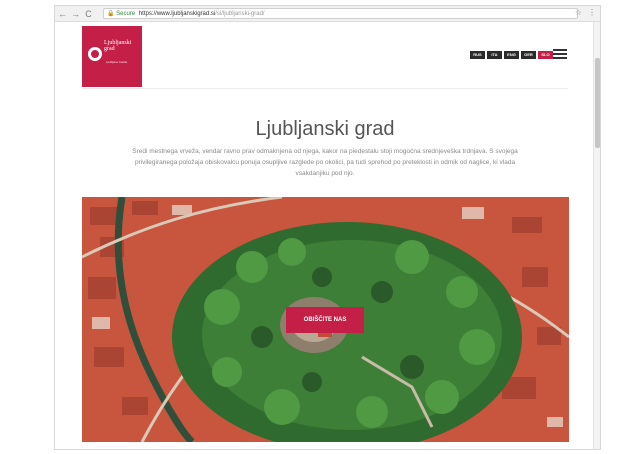  Describe the element at coordinates (325, 129) in the screenshot. I see `page-title: Ljubljanski grad` at that location.